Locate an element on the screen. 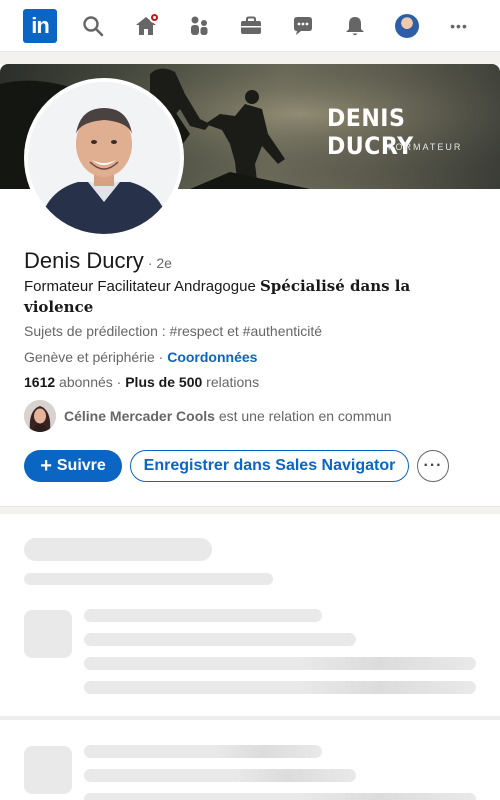 The image size is (500, 800). location-line: Genève et périphérie · Coordonnées is located at coordinates (140, 357).